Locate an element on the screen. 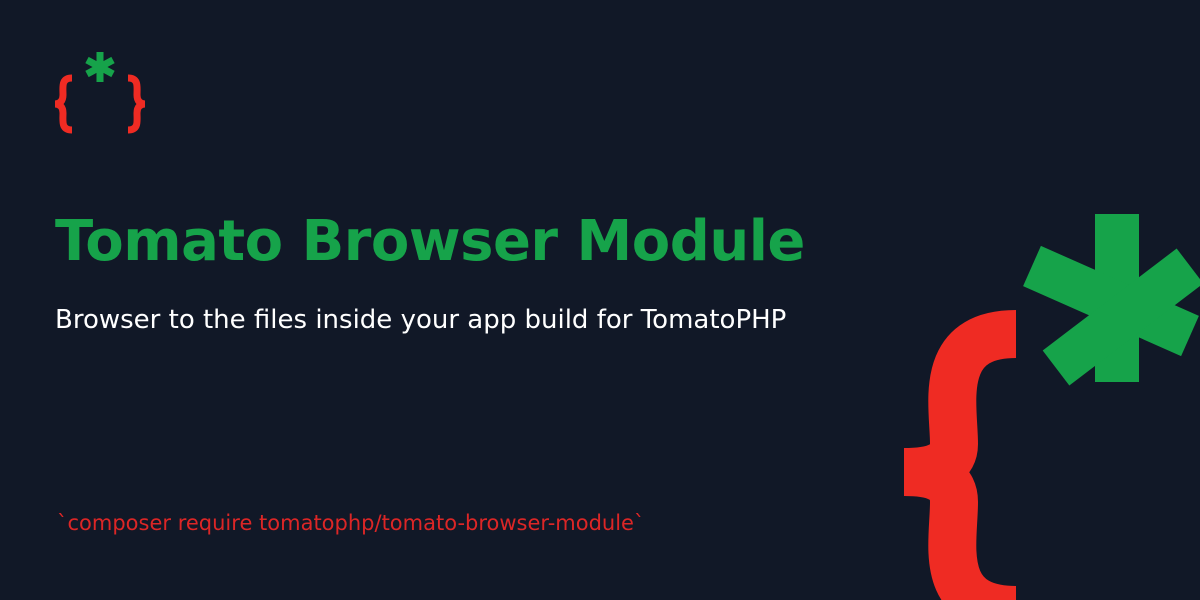 This screenshot has height=600, width=1200. page-title: Tomato Browser Module is located at coordinates (430, 241).